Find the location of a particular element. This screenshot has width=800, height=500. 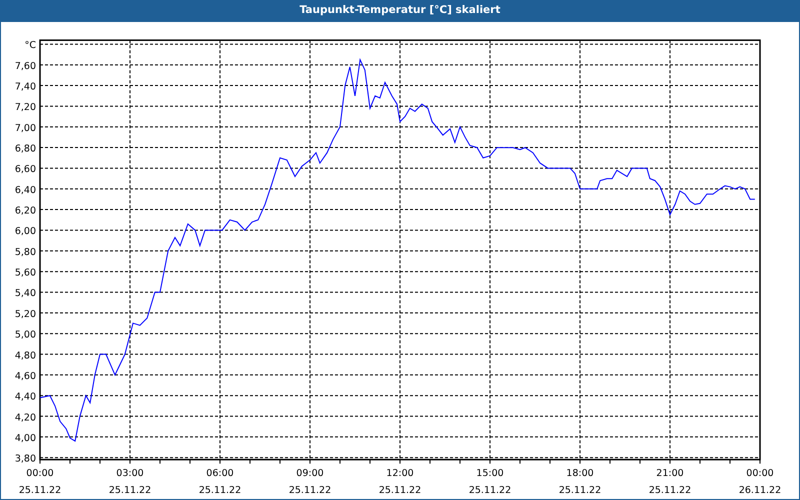

y-axis-label: 5,40 is located at coordinates (25, 294).